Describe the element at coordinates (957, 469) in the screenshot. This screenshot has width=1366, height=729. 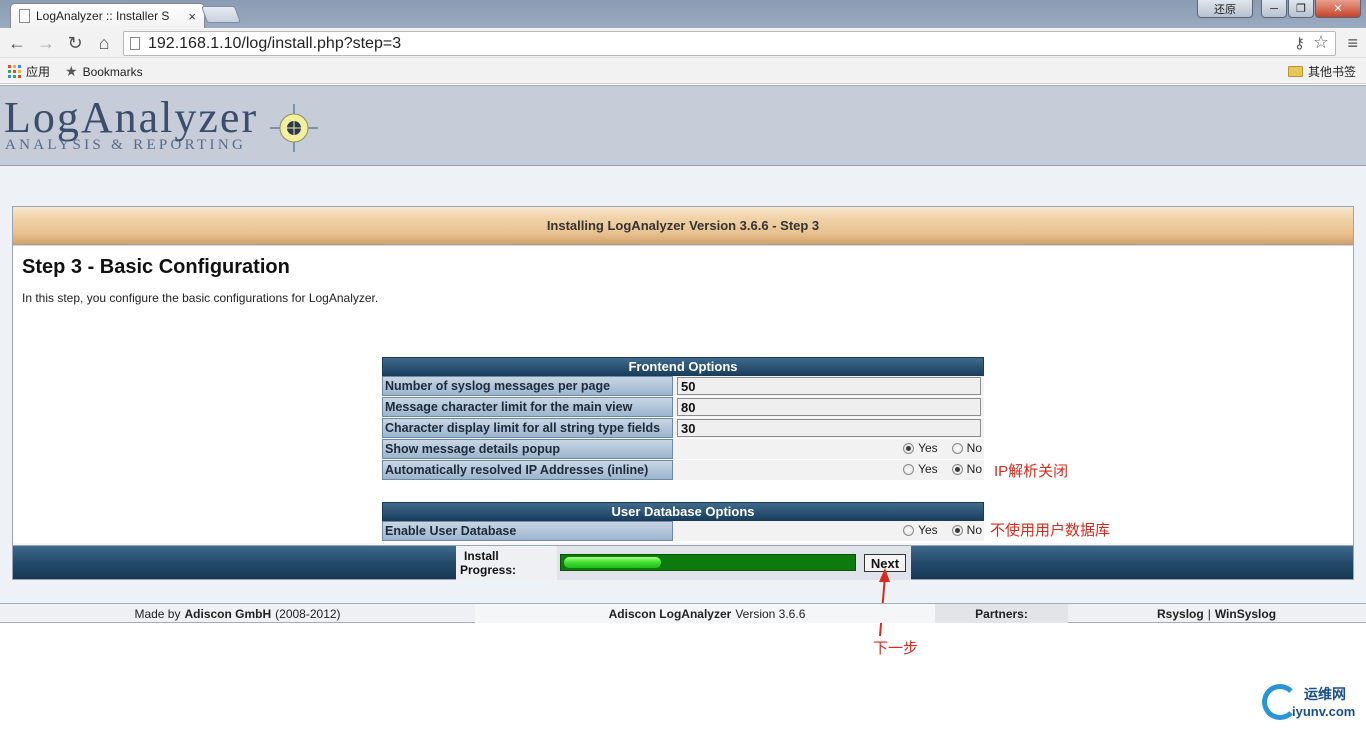
I see `resolve-ip-no-radio` at that location.